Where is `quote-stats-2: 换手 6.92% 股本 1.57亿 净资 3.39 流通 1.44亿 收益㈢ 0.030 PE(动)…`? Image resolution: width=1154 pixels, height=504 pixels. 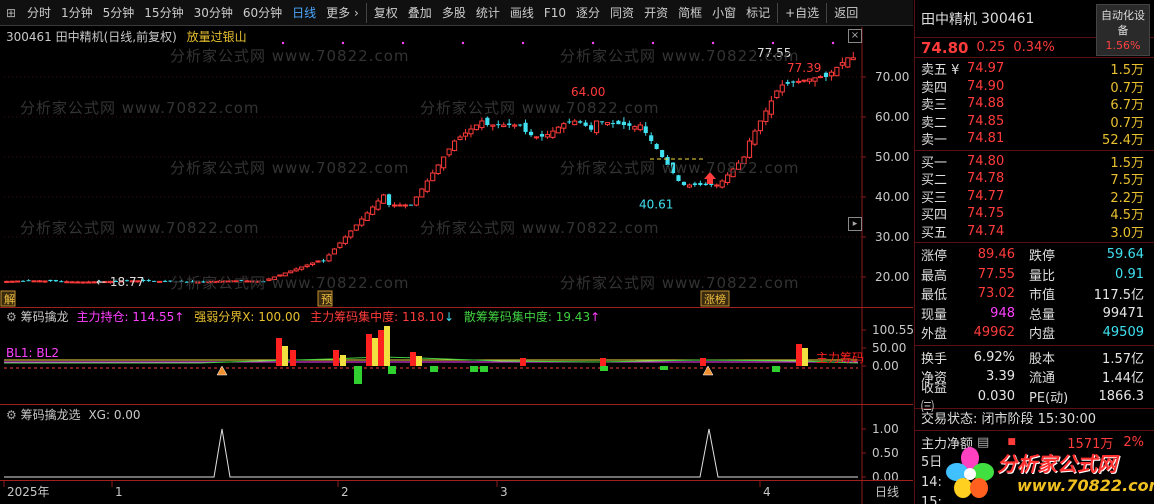
quote-stats-2: 换手 6.92% 股本 1.57亿 净资 3.39 流通 1.44亿 收益㈢ 0.030 PE(动)… is located at coordinates (1034, 380).